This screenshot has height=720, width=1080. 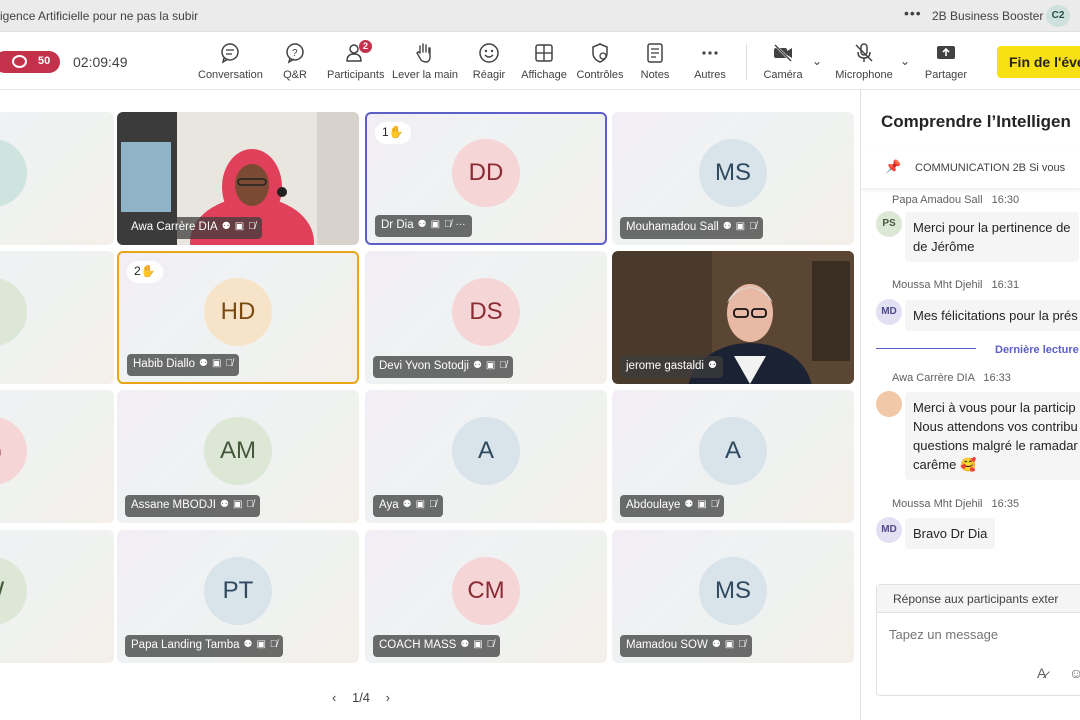 What do you see at coordinates (238, 596) in the screenshot?
I see `participant-tile: PT Papa Landing Tamba ⚉ ▣ 🎙̸` at bounding box center [238, 596].